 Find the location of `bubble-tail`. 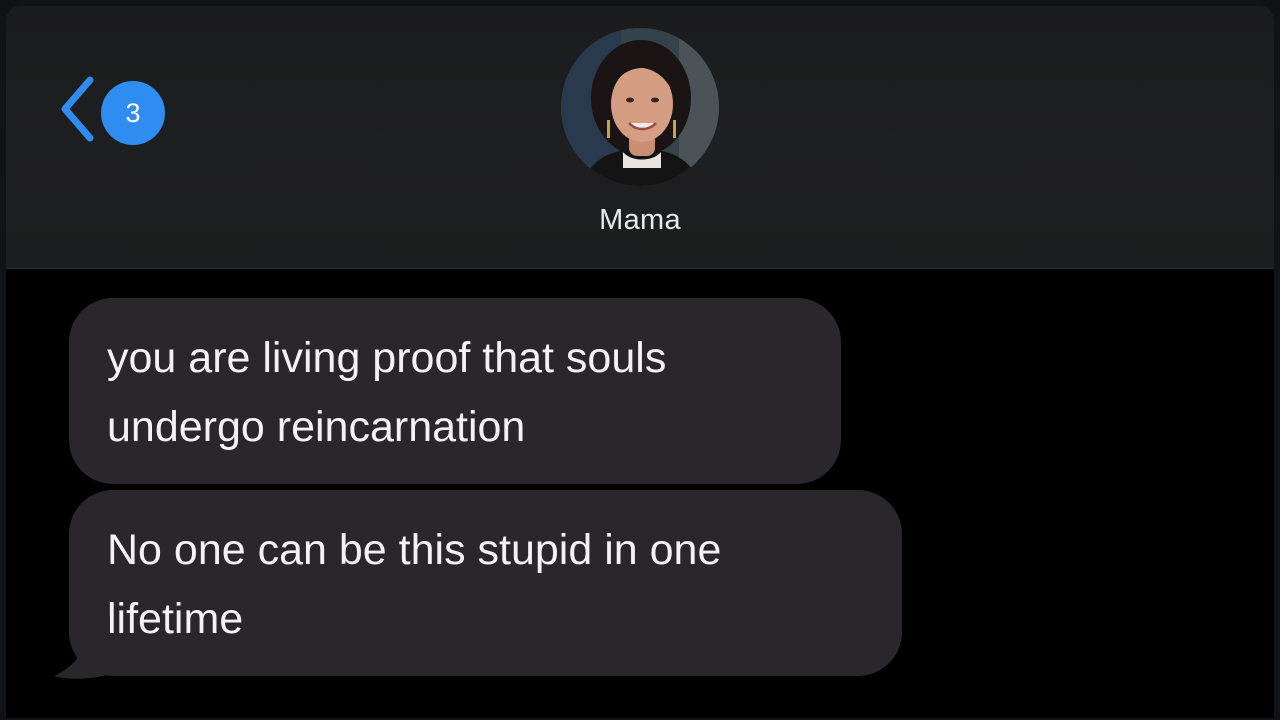

bubble-tail is located at coordinates (82, 647).